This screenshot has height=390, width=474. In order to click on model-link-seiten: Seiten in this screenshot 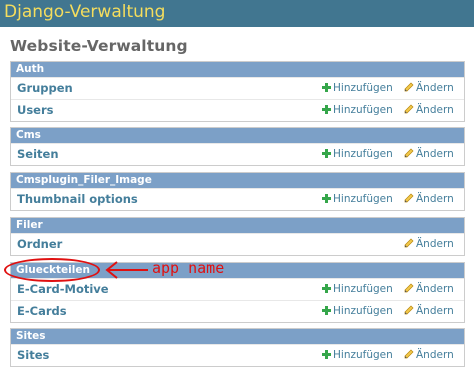, I will do `click(38, 154)`.